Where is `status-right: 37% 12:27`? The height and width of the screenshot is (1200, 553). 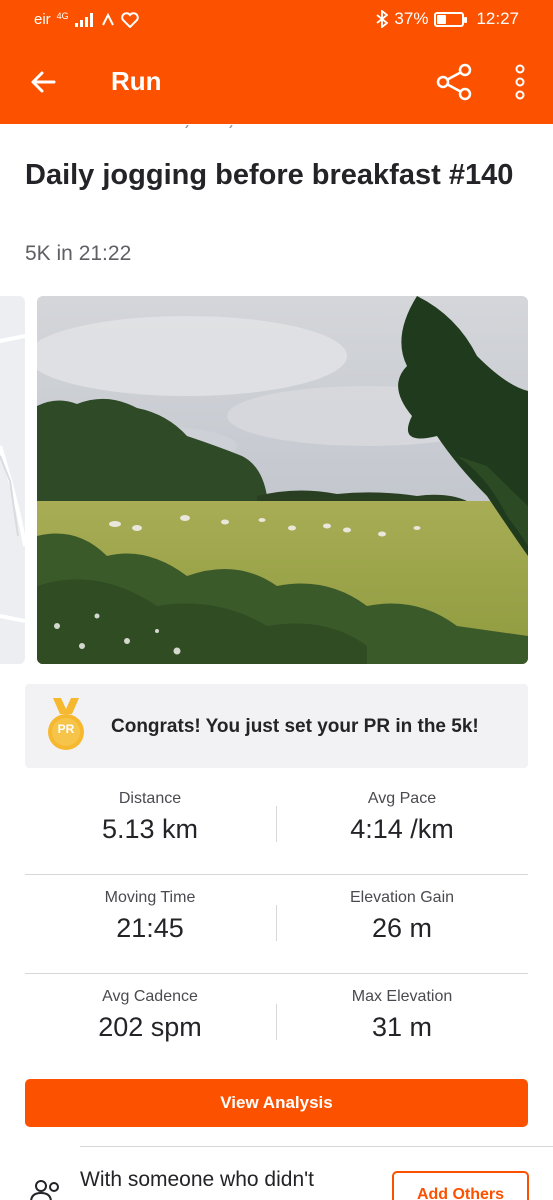 status-right: 37% 12:27 is located at coordinates (447, 19).